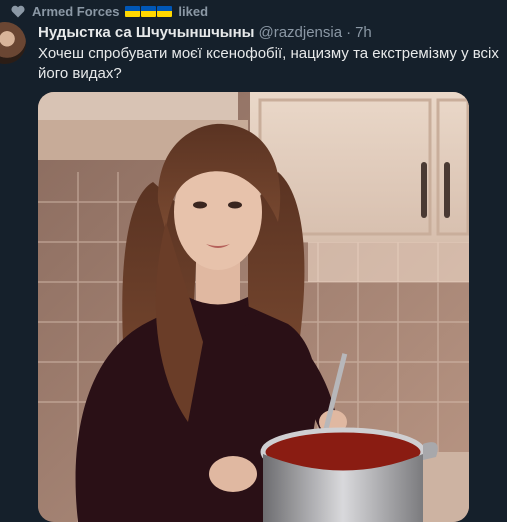 The image size is (507, 522). What do you see at coordinates (146, 32) in the screenshot?
I see `display-name: Нудыстка са Шчучыншчыны` at bounding box center [146, 32].